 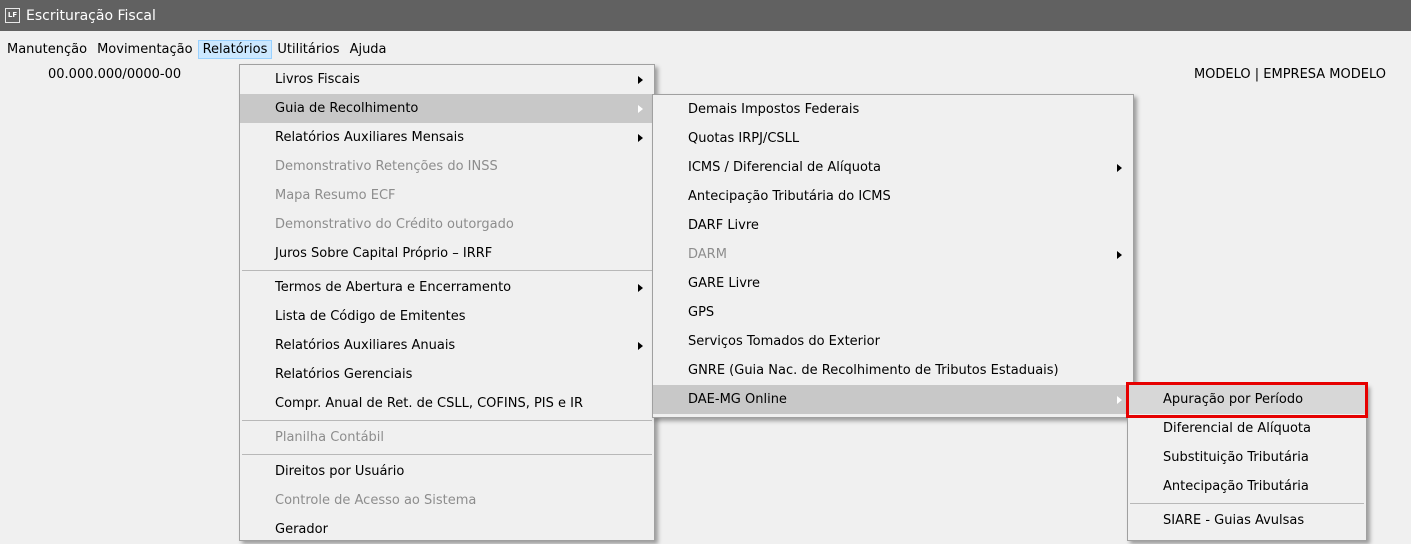 I want to click on menu-item-demais-impostos-federais: Demais Impostos Federais, so click(x=893, y=109).